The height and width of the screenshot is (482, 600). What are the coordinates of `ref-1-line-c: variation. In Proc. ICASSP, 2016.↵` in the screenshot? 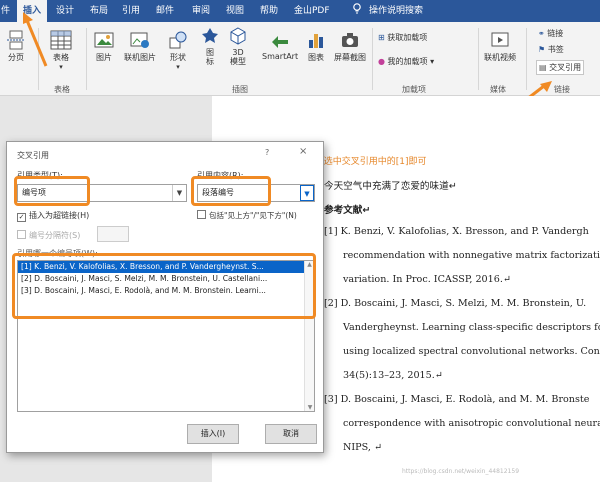 It's located at (427, 279).